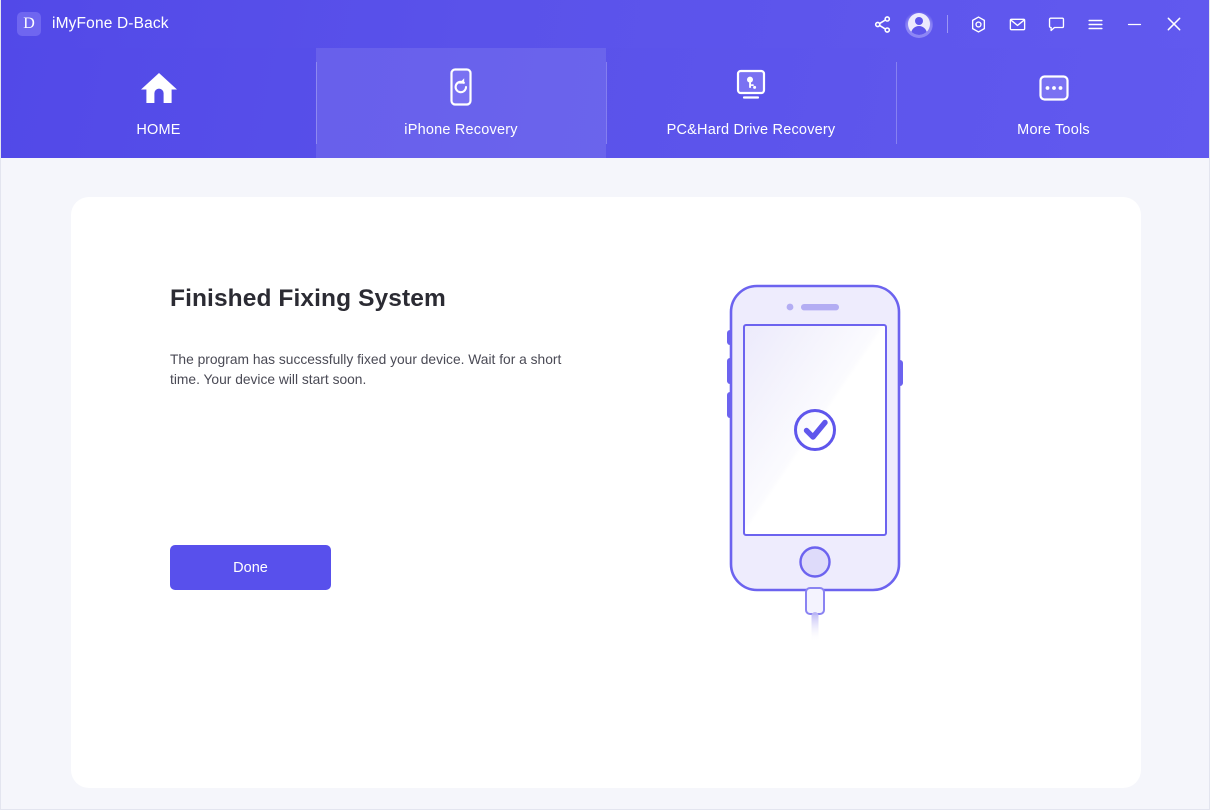 This screenshot has height=810, width=1210. I want to click on monitor-key-icon, so click(751, 88).